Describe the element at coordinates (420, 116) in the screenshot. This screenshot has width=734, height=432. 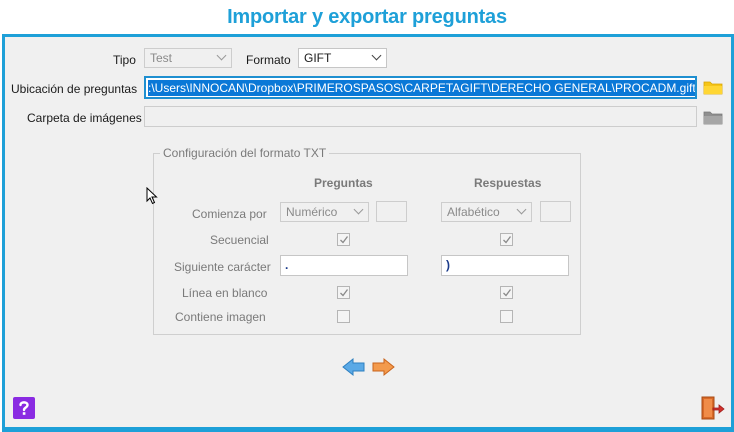
I see `carpeta-input` at that location.